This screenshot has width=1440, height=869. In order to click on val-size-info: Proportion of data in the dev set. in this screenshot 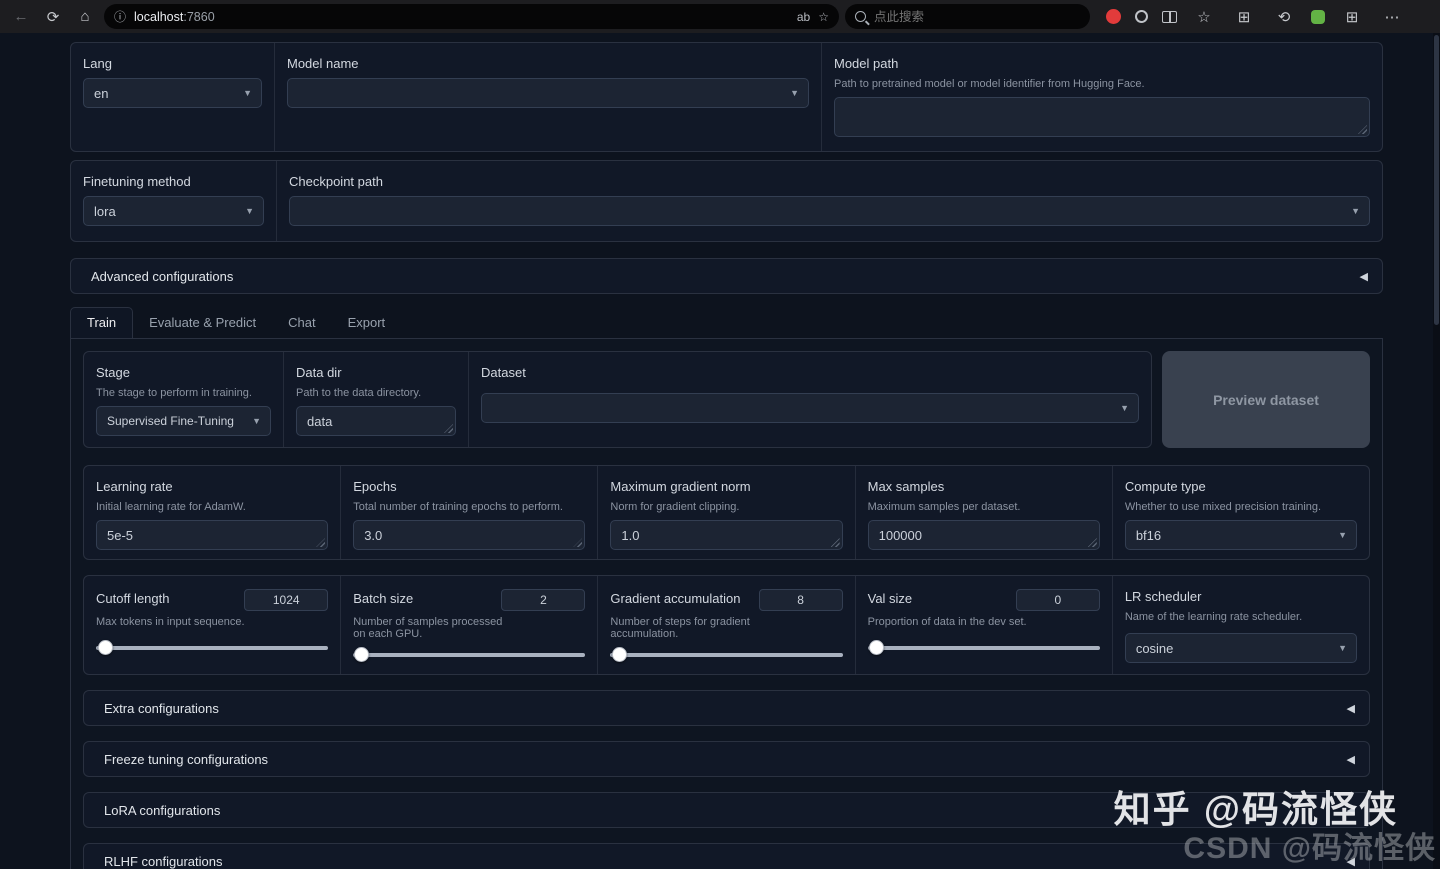, I will do `click(947, 622)`.